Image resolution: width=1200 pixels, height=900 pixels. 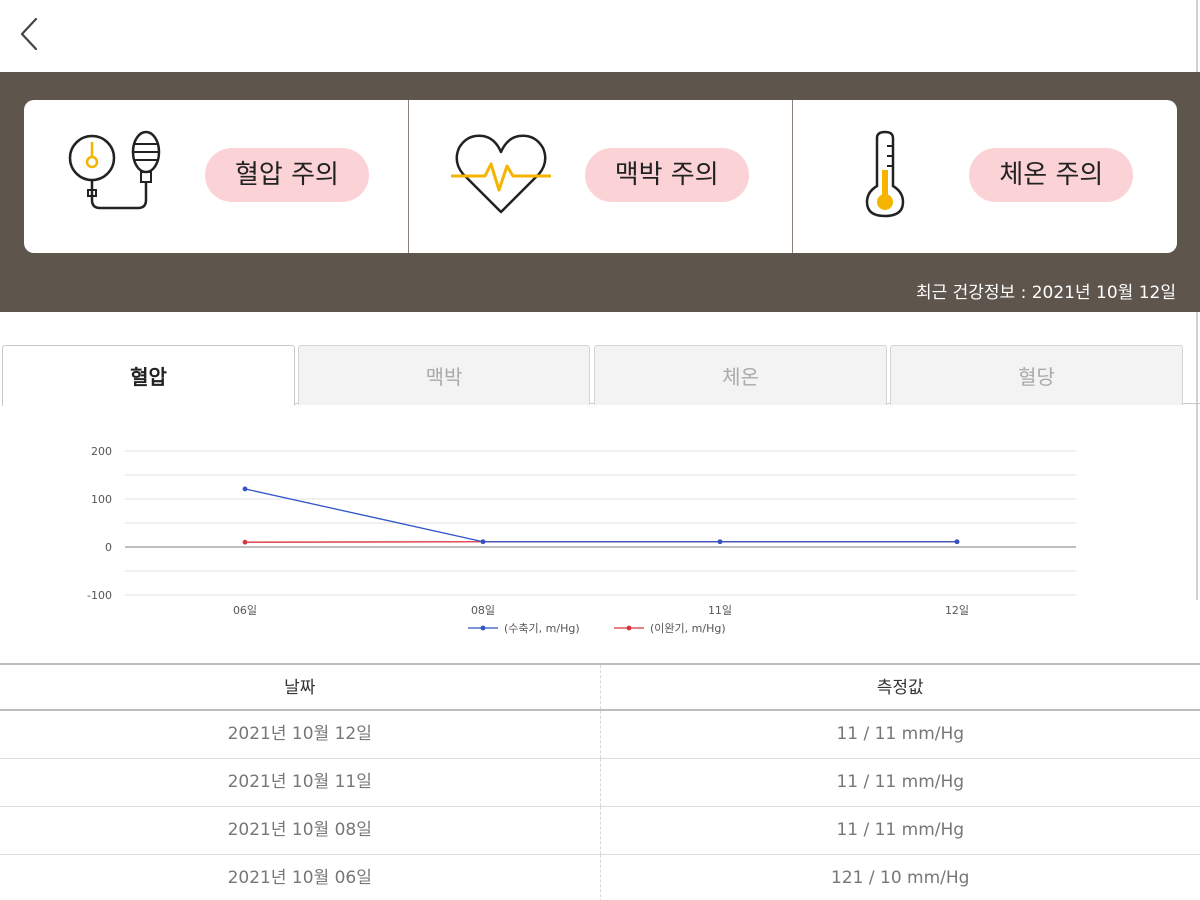 What do you see at coordinates (688, 628) in the screenshot?
I see `legend-label: (이완기, m/Hg)` at bounding box center [688, 628].